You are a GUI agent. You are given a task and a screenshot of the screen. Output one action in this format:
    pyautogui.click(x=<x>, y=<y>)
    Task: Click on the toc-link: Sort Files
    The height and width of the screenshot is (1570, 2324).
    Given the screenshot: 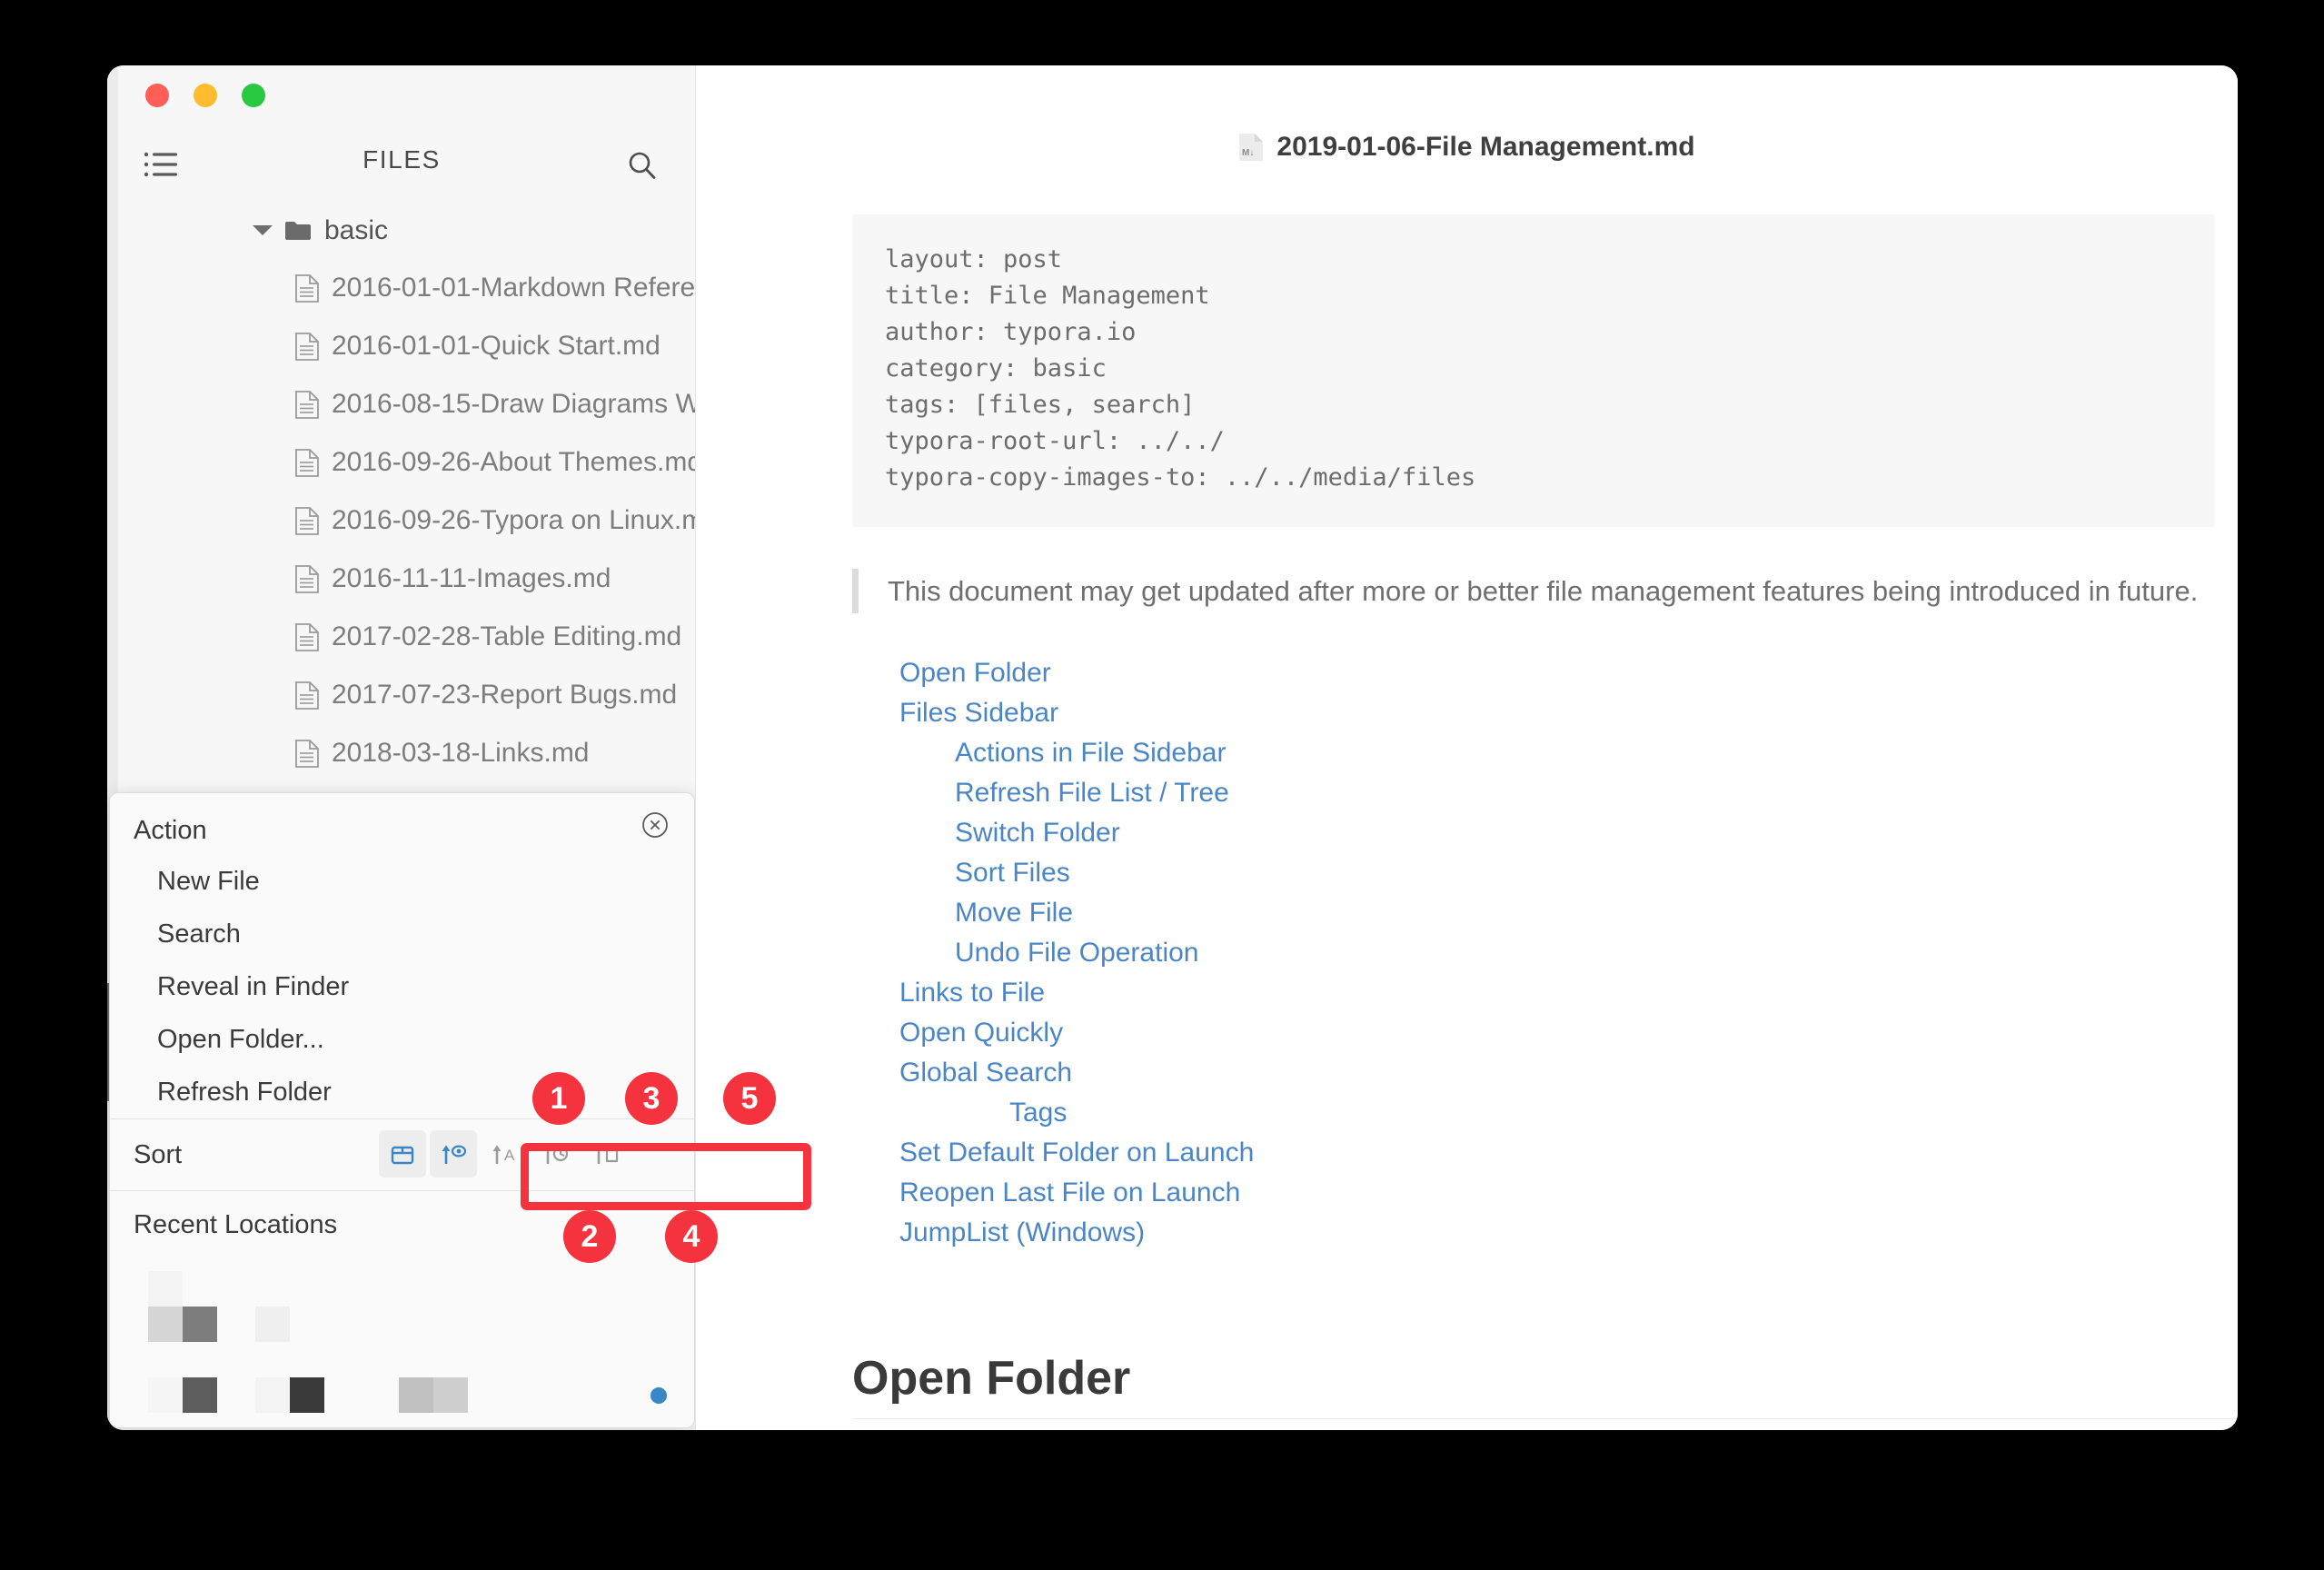 What is the action you would take?
    pyautogui.click(x=1534, y=873)
    